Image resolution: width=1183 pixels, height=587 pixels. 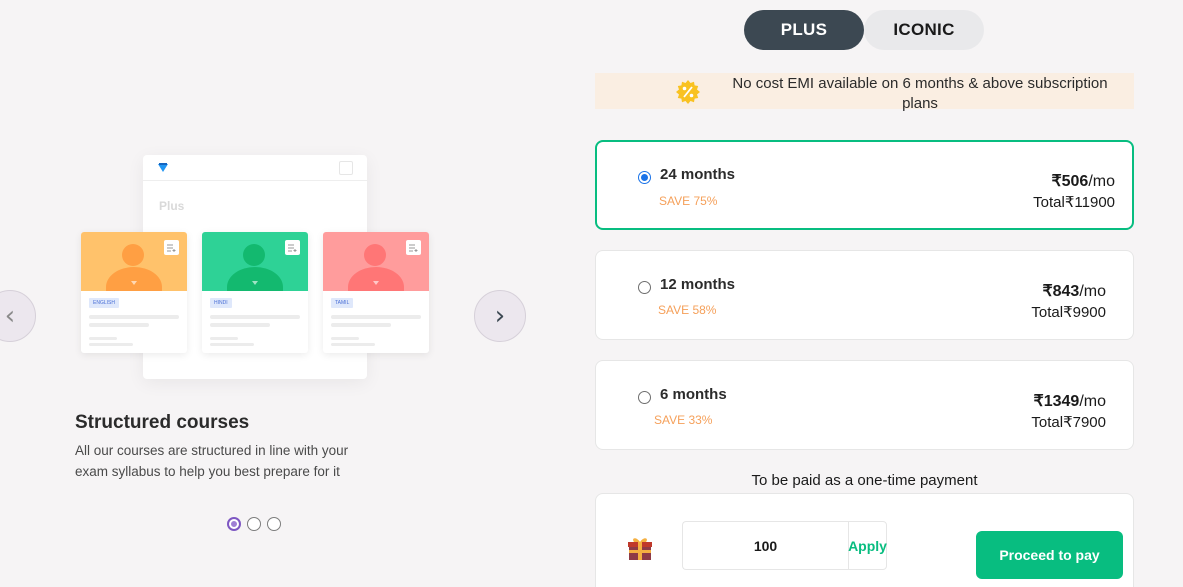 I want to click on plan-duration: 24 months, so click(x=698, y=174).